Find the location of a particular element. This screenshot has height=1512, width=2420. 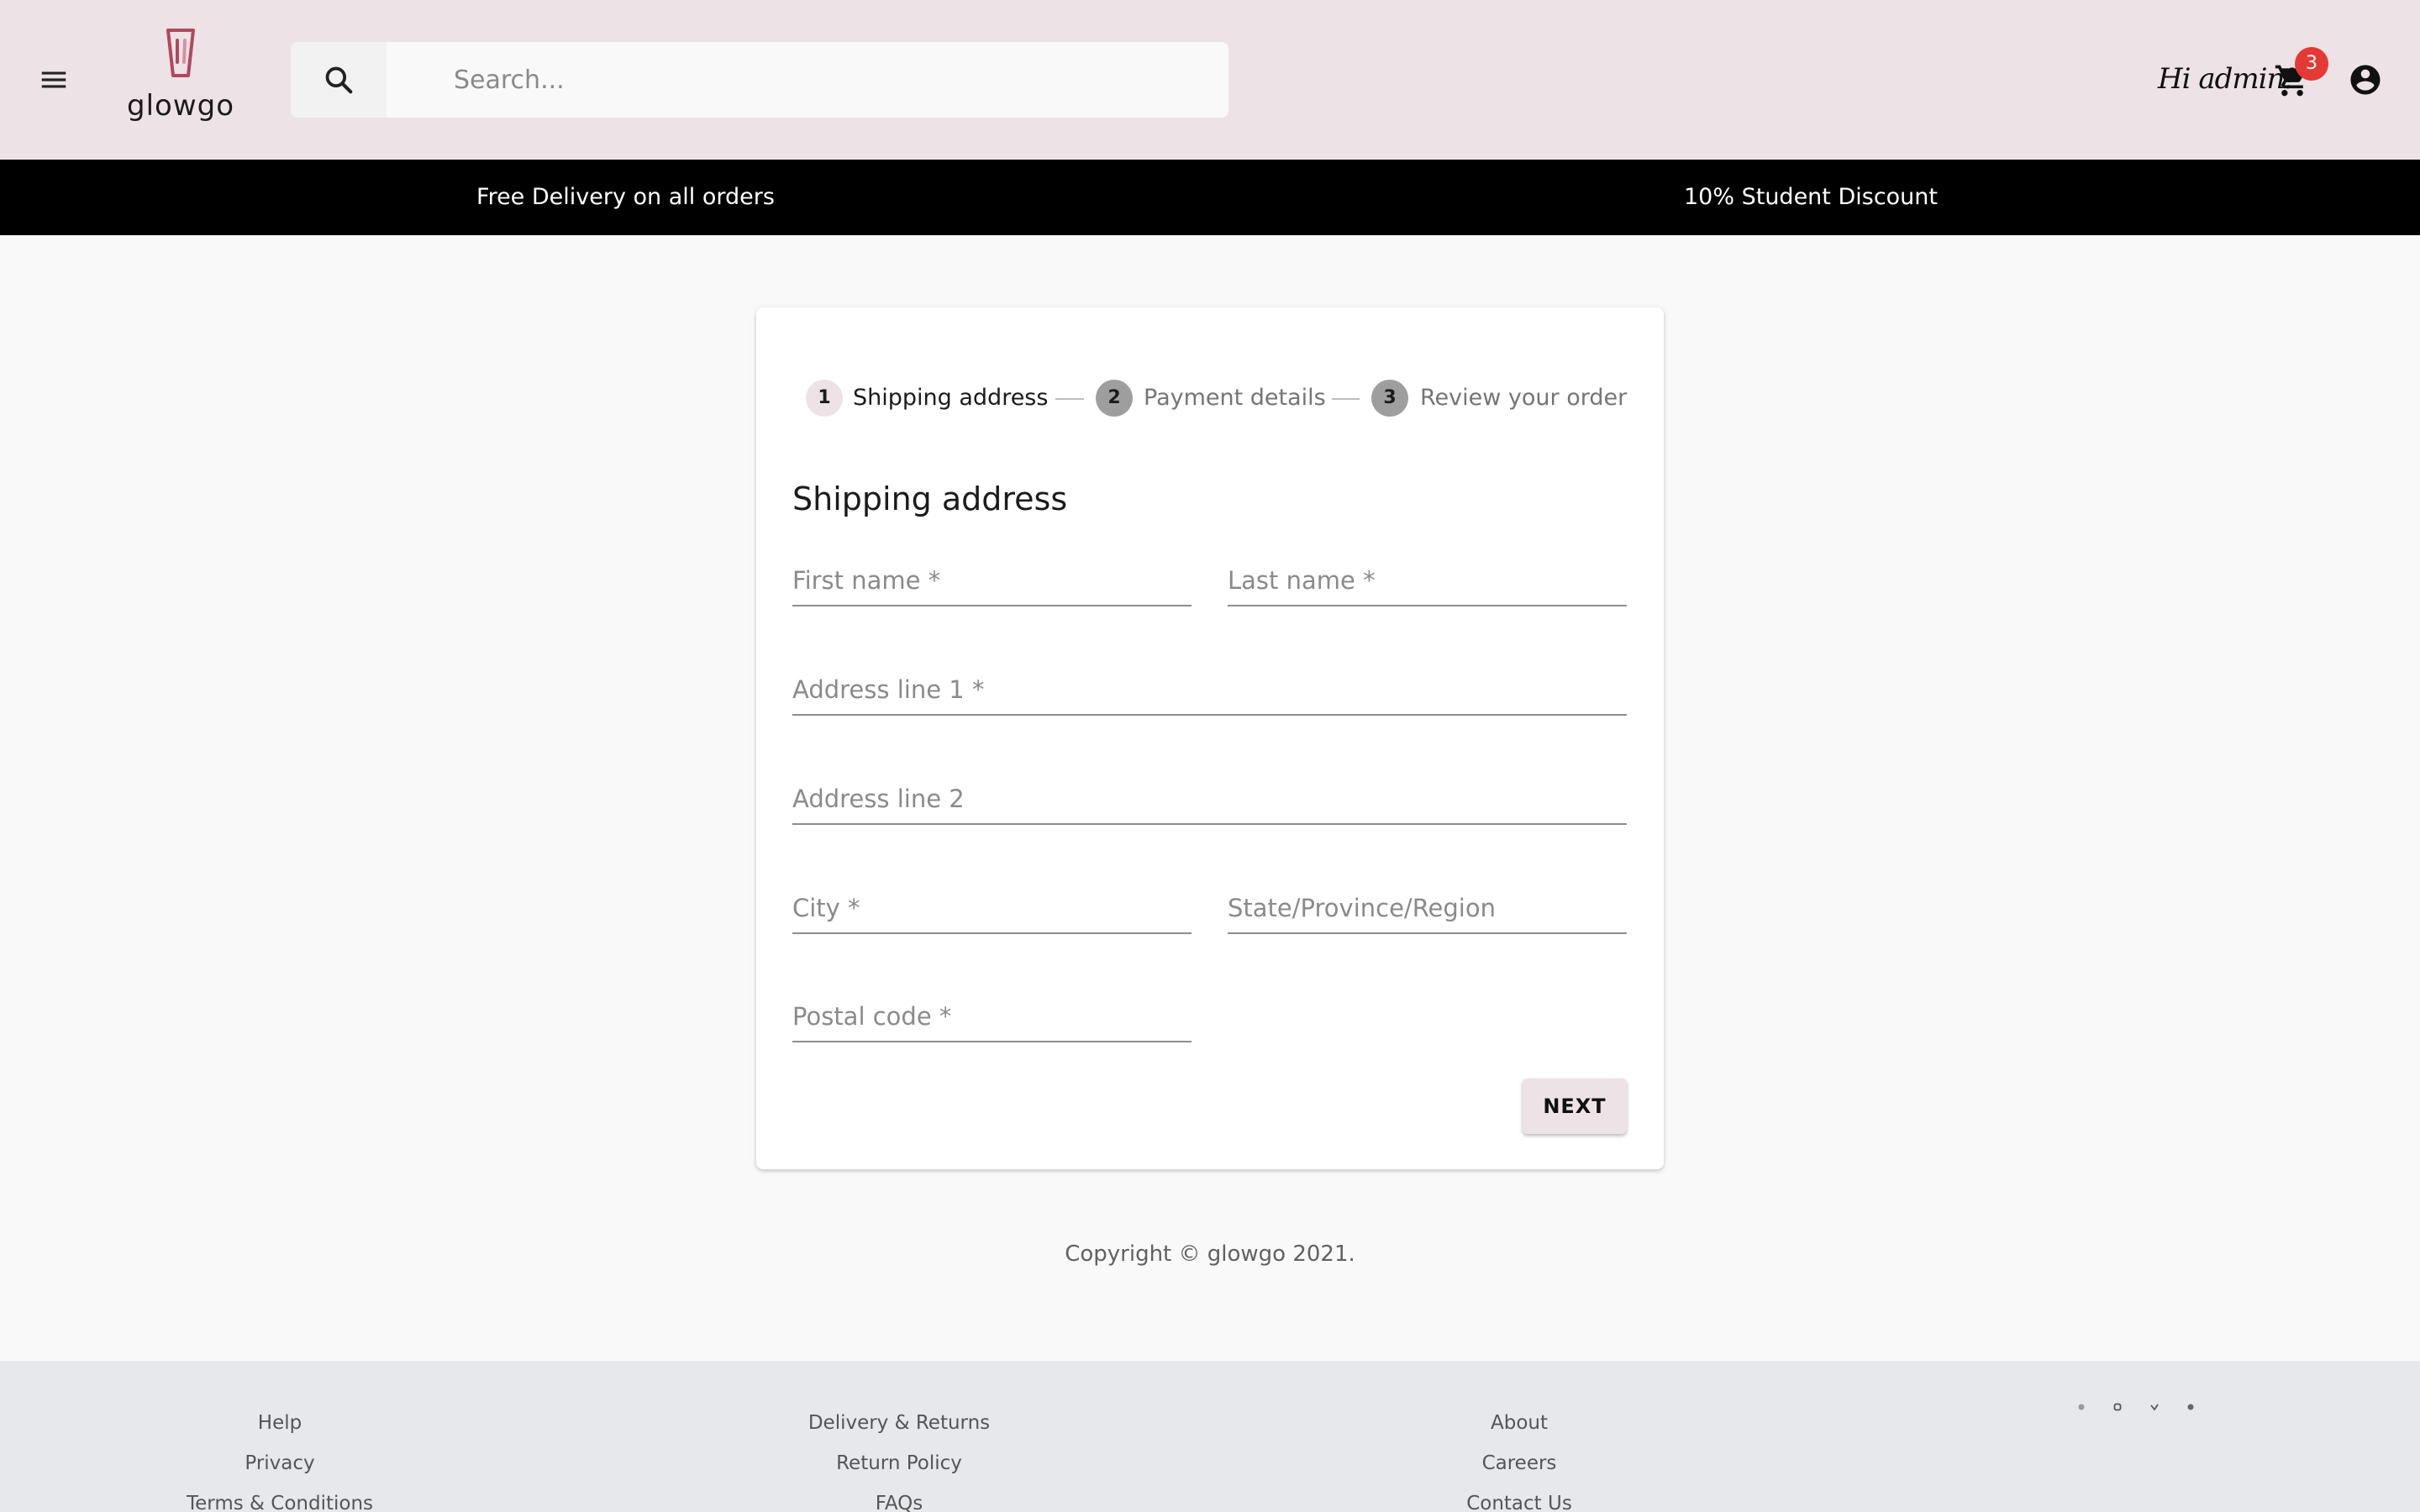

copyright-text: Copyright © glowgo 2021. is located at coordinates (1210, 1254).